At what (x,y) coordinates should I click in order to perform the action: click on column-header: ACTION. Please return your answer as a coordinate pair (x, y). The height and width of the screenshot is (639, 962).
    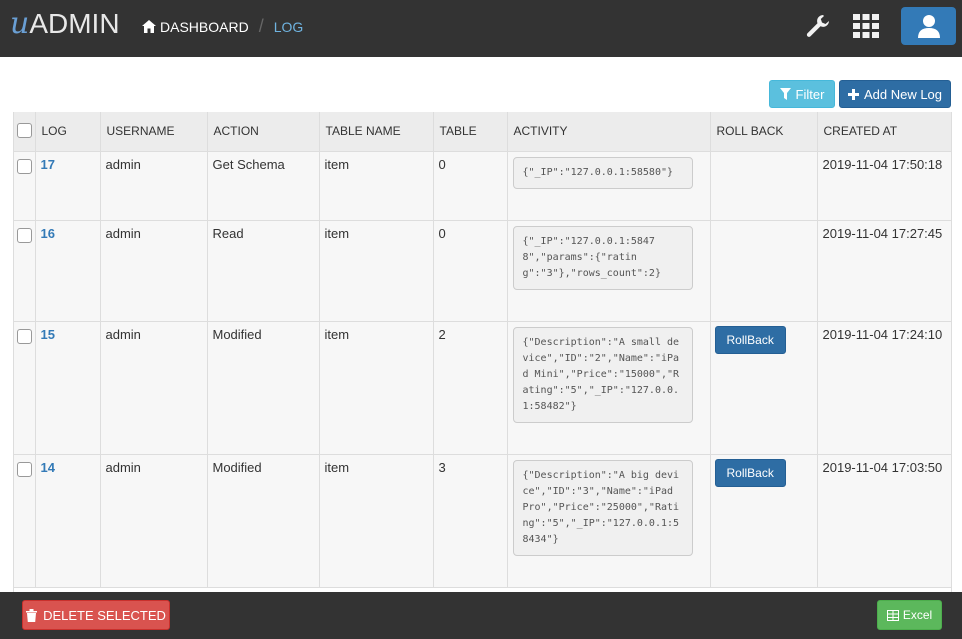
    Looking at the image, I should click on (263, 132).